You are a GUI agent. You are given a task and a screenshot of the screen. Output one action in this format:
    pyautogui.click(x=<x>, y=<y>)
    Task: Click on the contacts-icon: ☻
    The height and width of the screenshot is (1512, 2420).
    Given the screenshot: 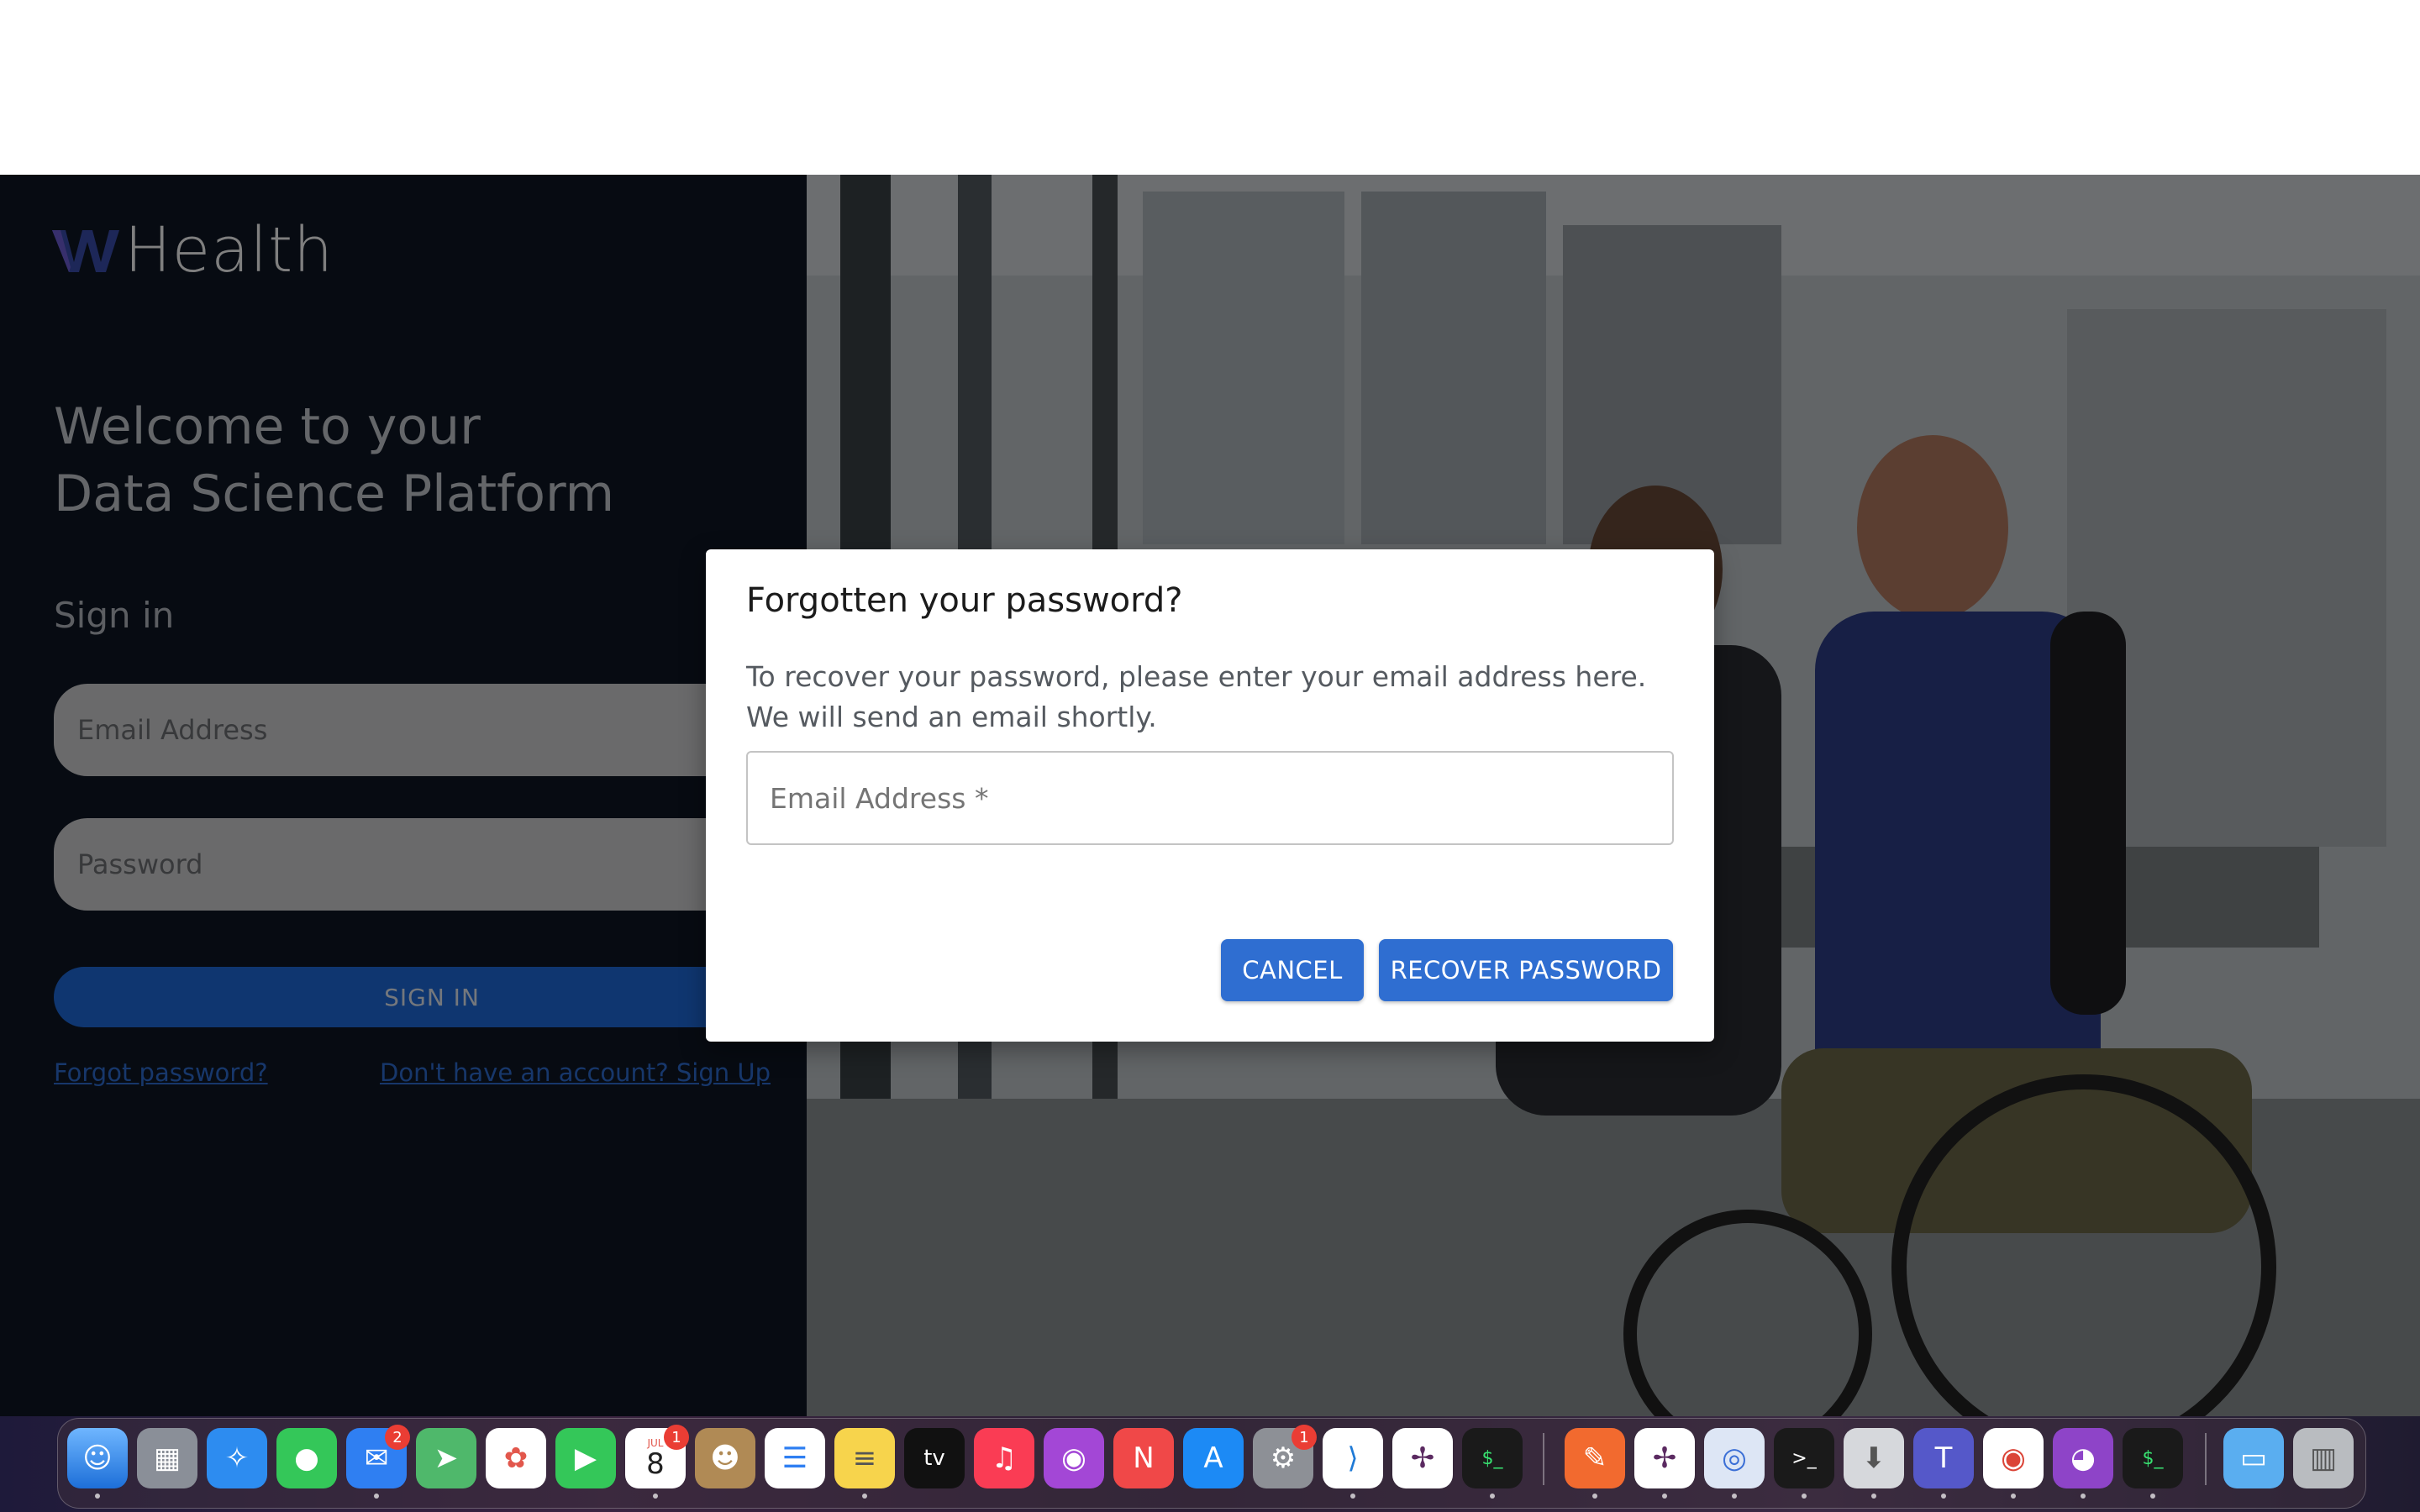 What is the action you would take?
    pyautogui.click(x=725, y=1458)
    